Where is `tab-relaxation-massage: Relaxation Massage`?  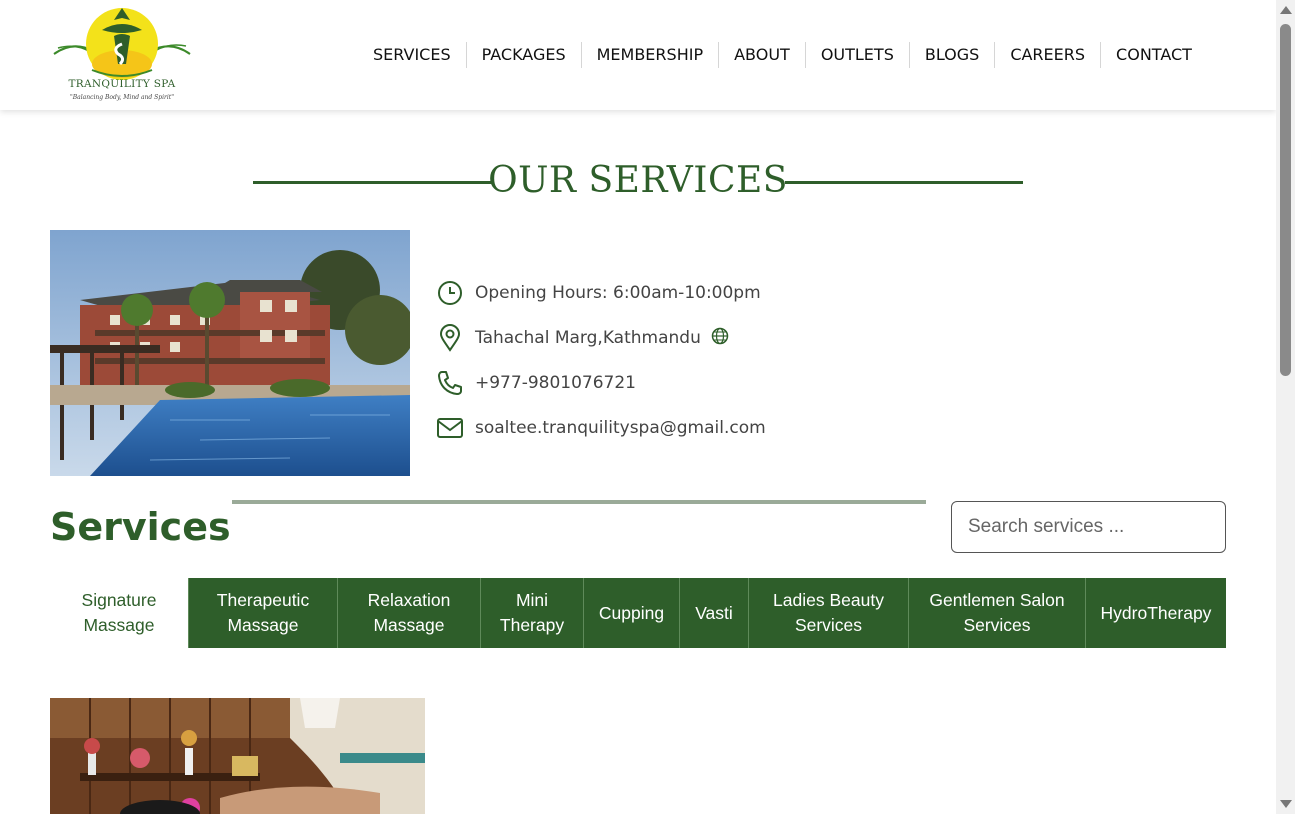
tab-relaxation-massage: Relaxation Massage is located at coordinates (408, 613).